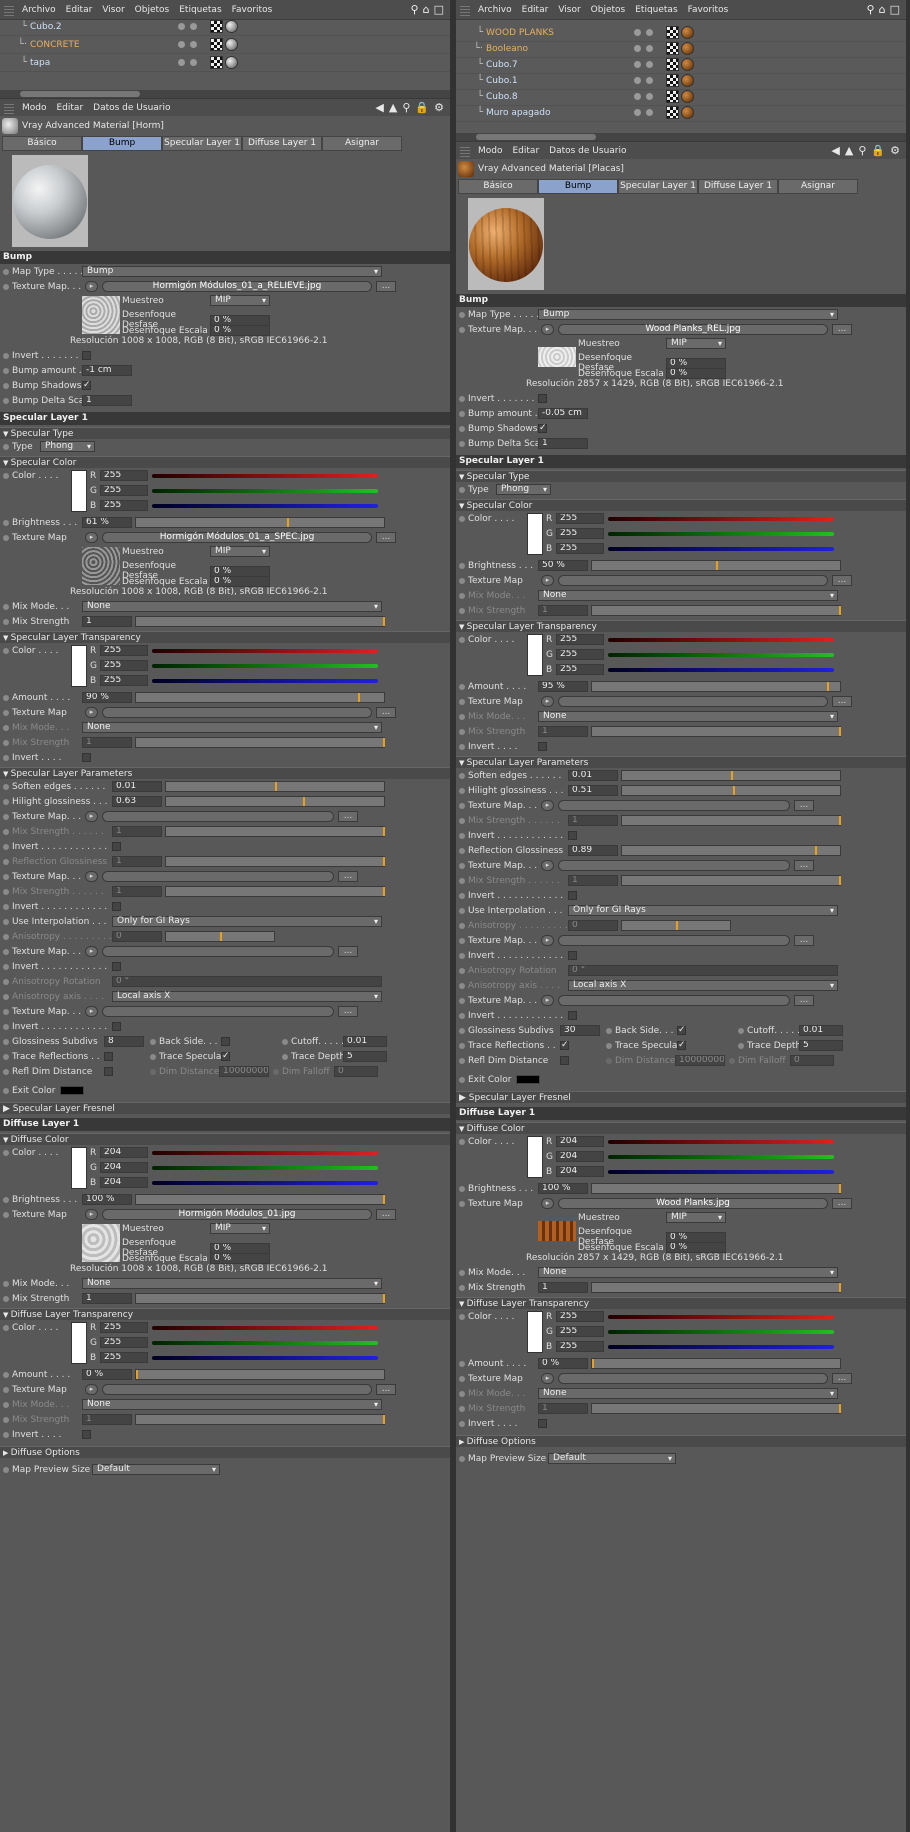 This screenshot has height=1832, width=910. I want to click on dropdown: None, so click(688, 1272).